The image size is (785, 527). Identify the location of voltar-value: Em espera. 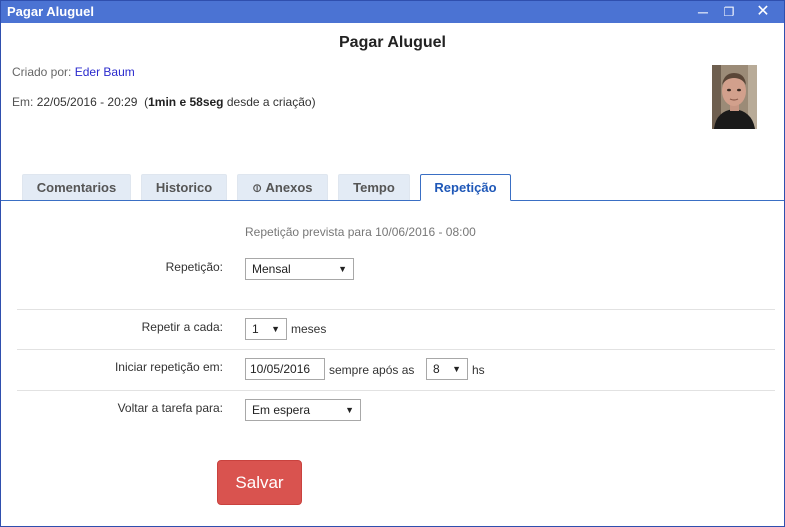
(281, 410).